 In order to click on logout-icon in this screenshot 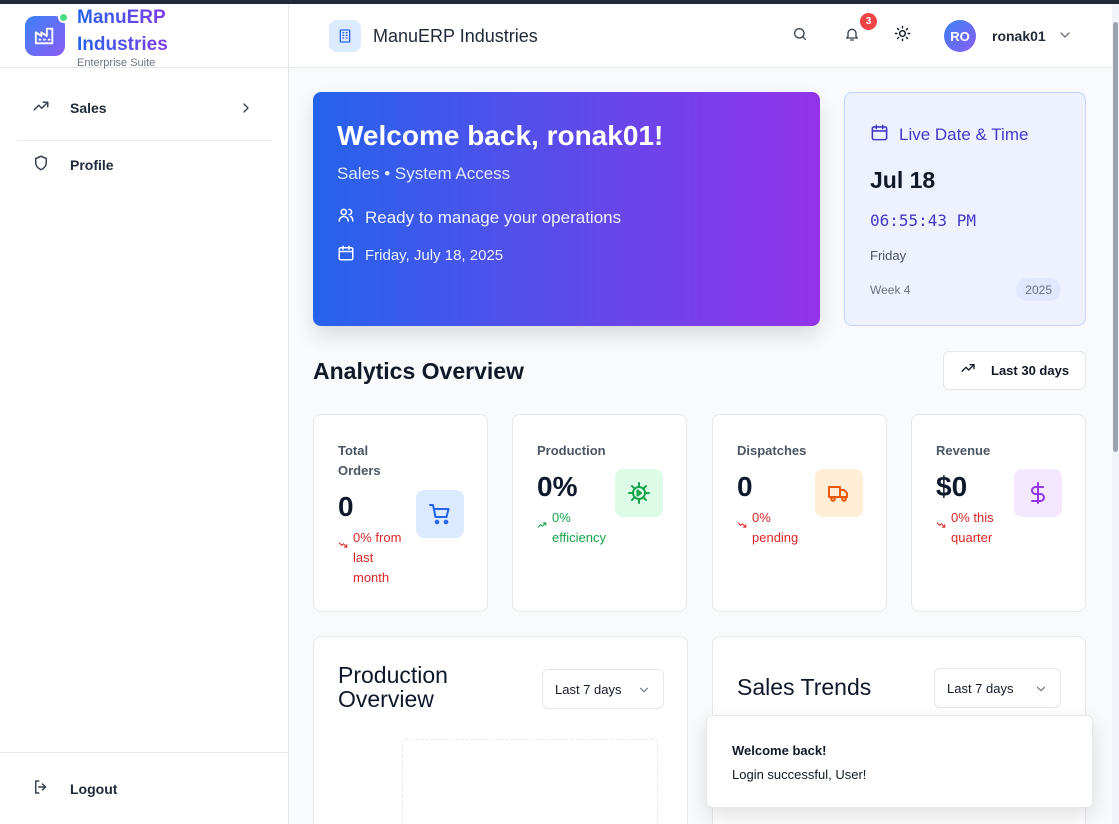, I will do `click(41, 789)`.